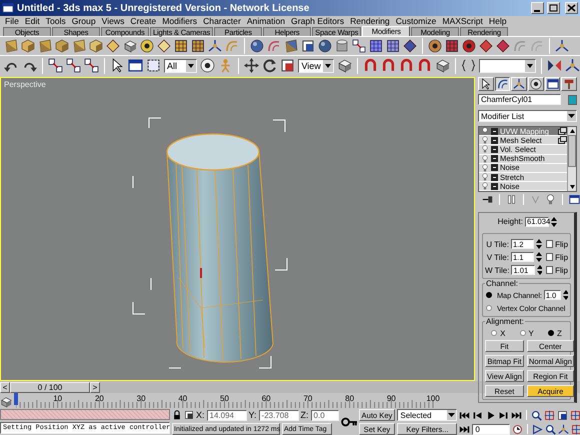 The width and height of the screenshot is (580, 435). Describe the element at coordinates (200, 415) in the screenshot. I see `coordinate-label: X:` at that location.